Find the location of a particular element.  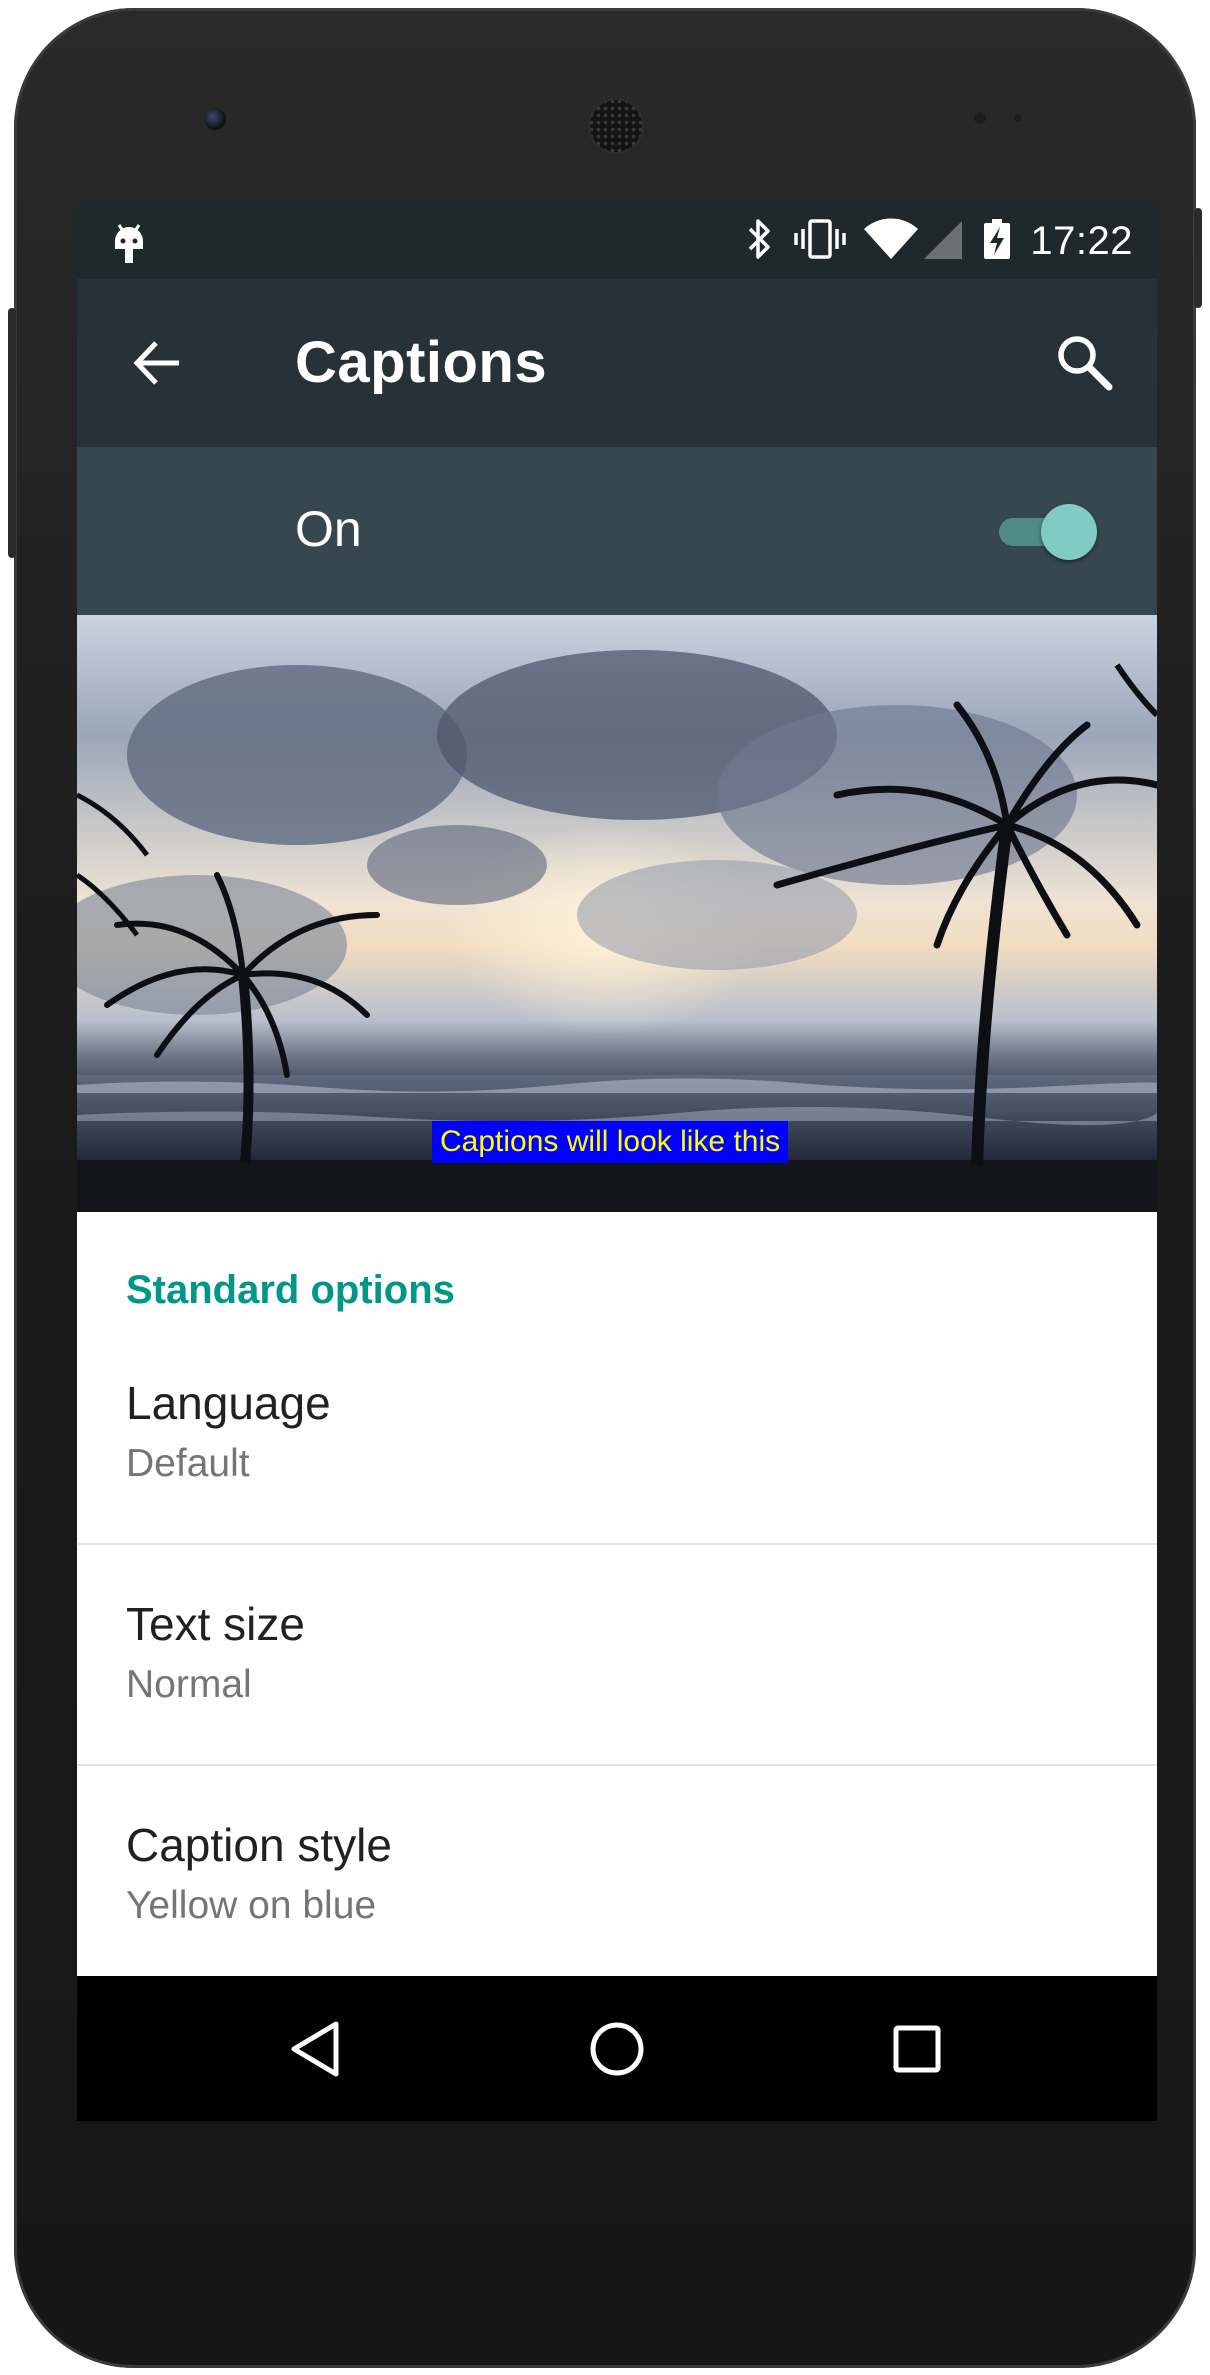

switch-label: On is located at coordinates (328, 529).